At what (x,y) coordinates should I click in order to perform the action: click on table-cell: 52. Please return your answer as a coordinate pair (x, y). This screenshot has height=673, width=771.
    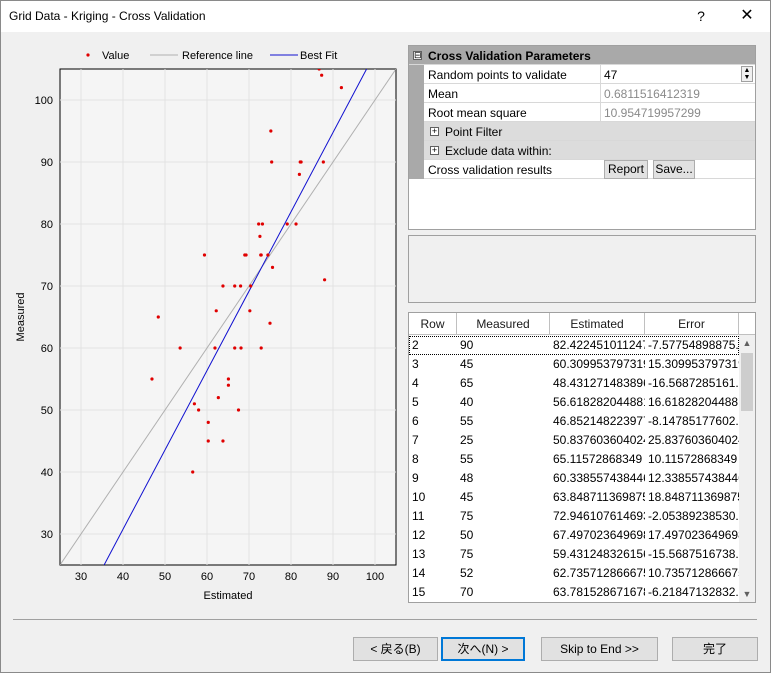
    Looking at the image, I should click on (467, 573).